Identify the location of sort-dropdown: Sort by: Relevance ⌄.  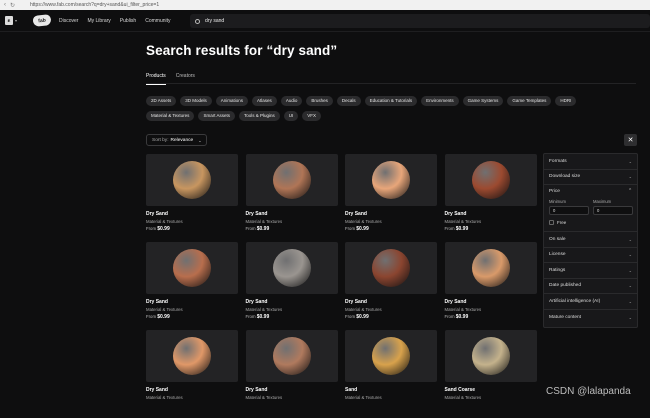
(176, 140).